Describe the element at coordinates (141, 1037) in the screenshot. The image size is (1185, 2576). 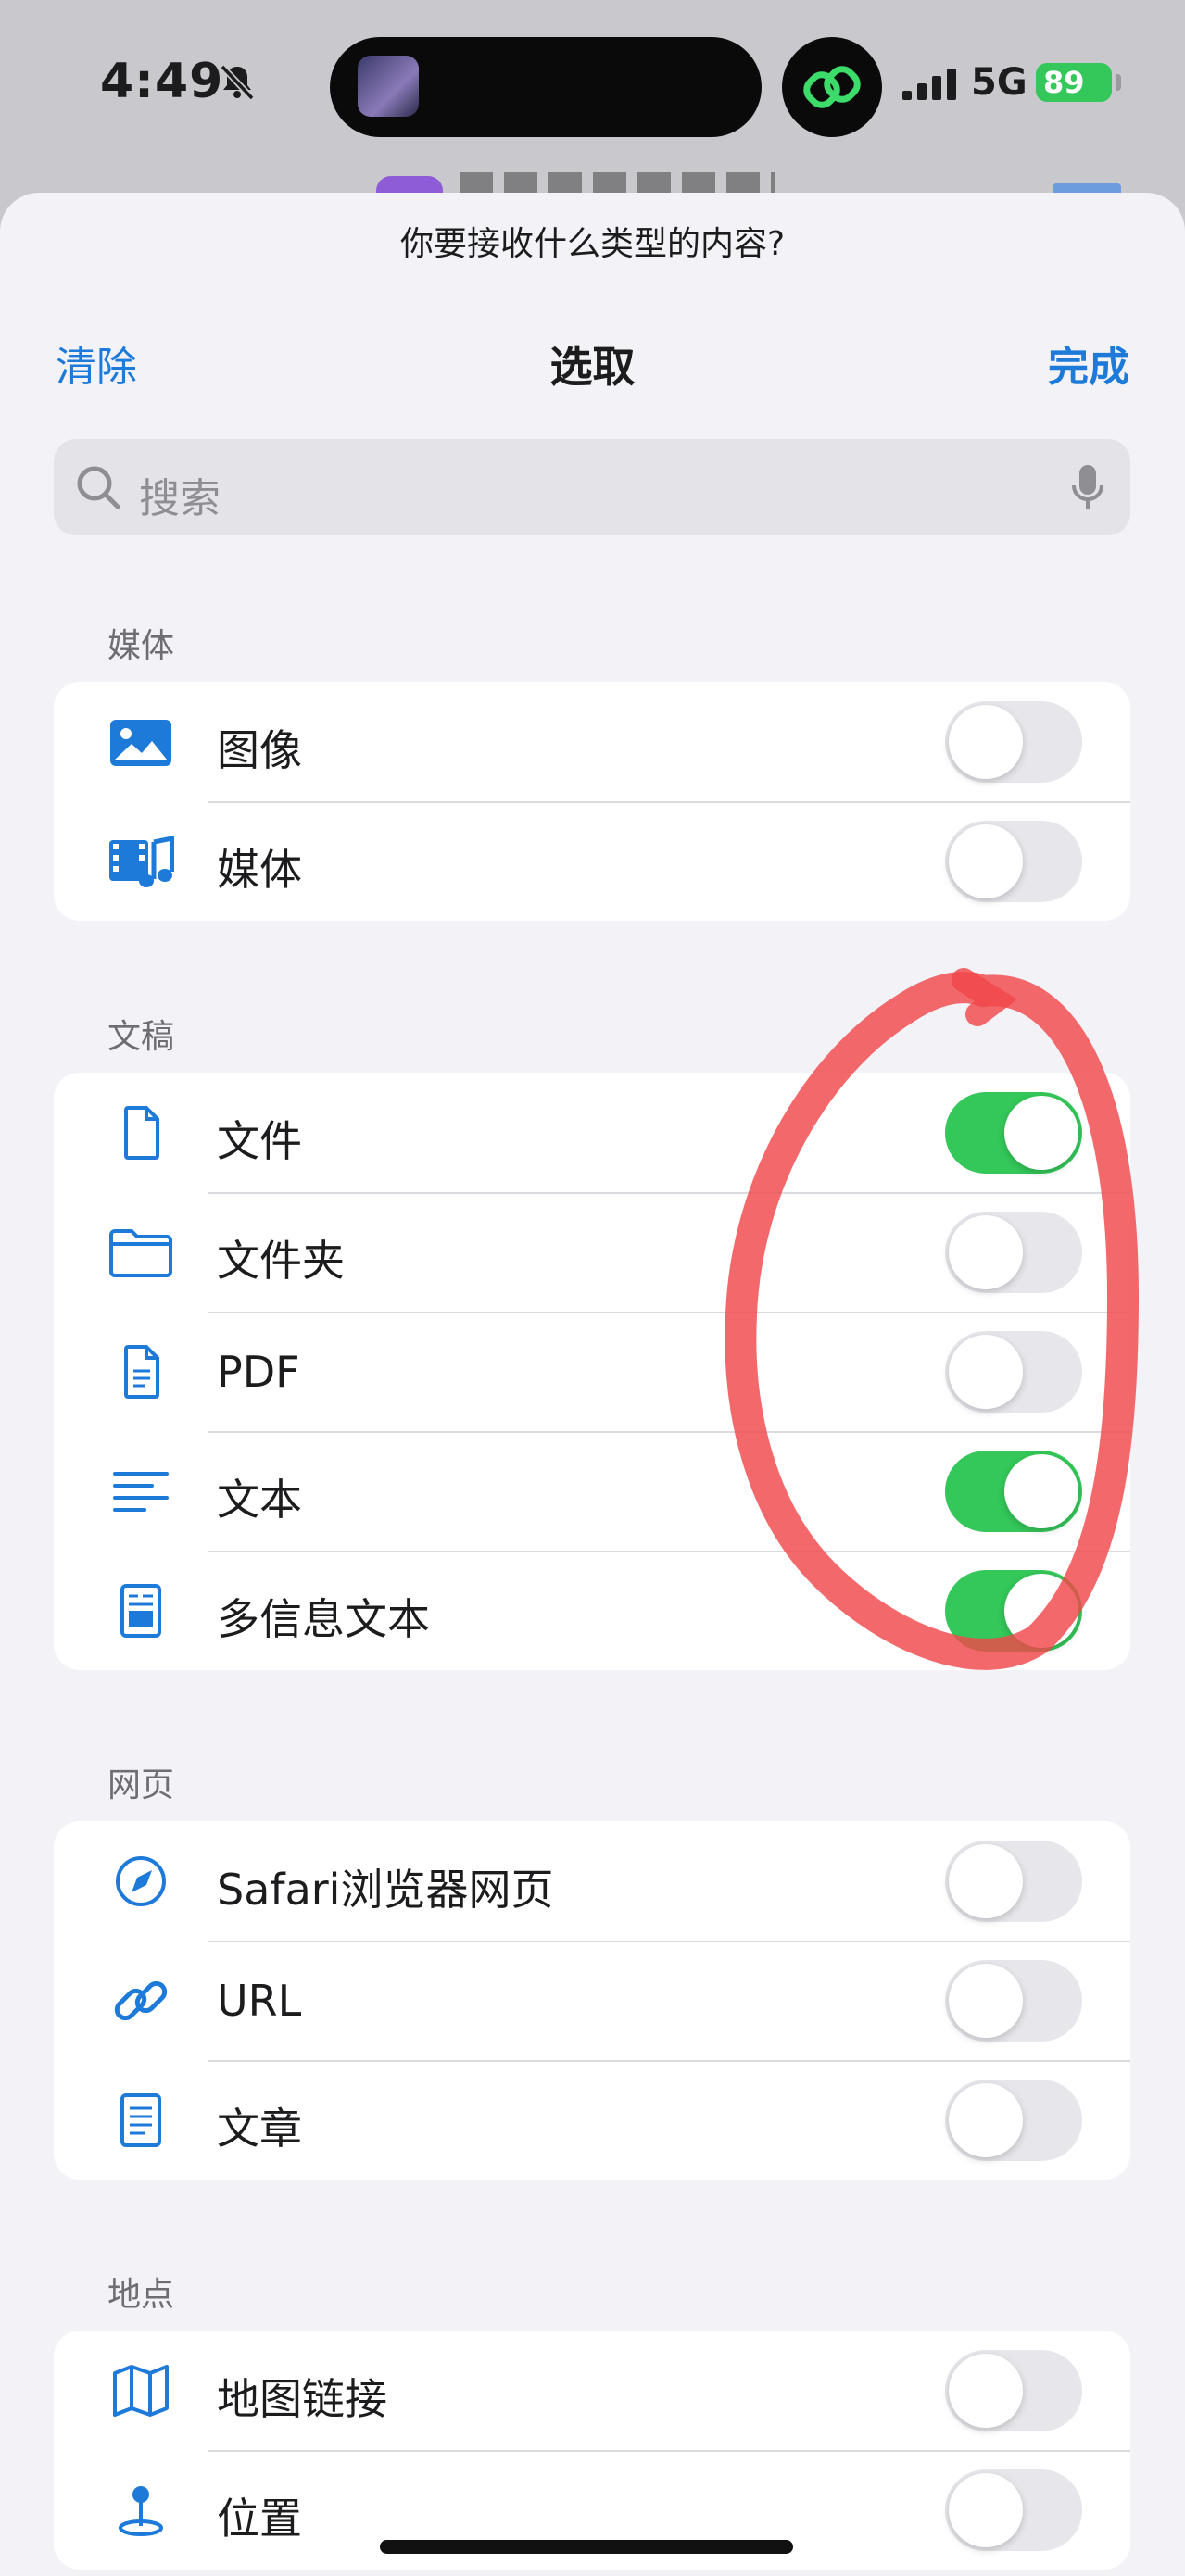
I see `section-header-documents: 文稿` at that location.